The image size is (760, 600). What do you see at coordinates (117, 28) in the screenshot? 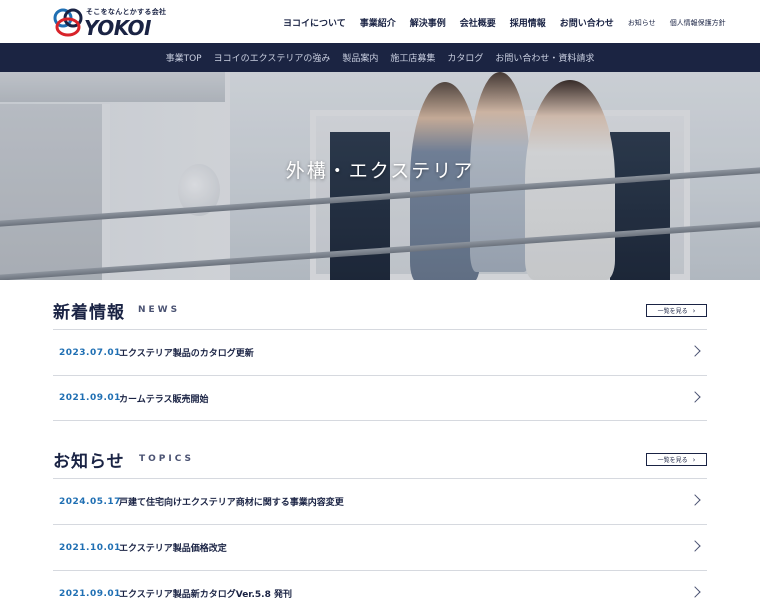
I see `logo-wordmark: YOKOI` at bounding box center [117, 28].